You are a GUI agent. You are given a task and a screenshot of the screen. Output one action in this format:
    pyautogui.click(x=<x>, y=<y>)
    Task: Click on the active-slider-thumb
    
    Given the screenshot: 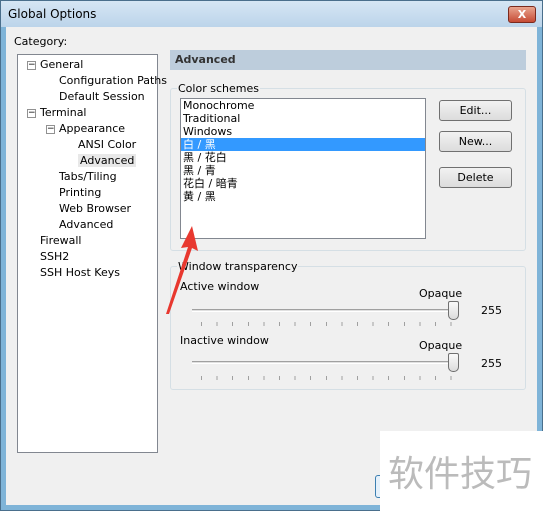 What is the action you would take?
    pyautogui.click(x=453, y=310)
    